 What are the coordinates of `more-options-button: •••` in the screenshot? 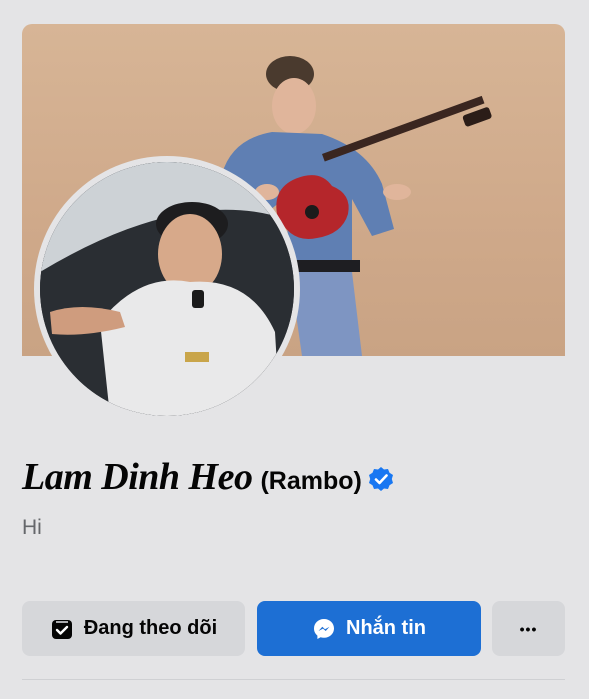 It's located at (528, 628).